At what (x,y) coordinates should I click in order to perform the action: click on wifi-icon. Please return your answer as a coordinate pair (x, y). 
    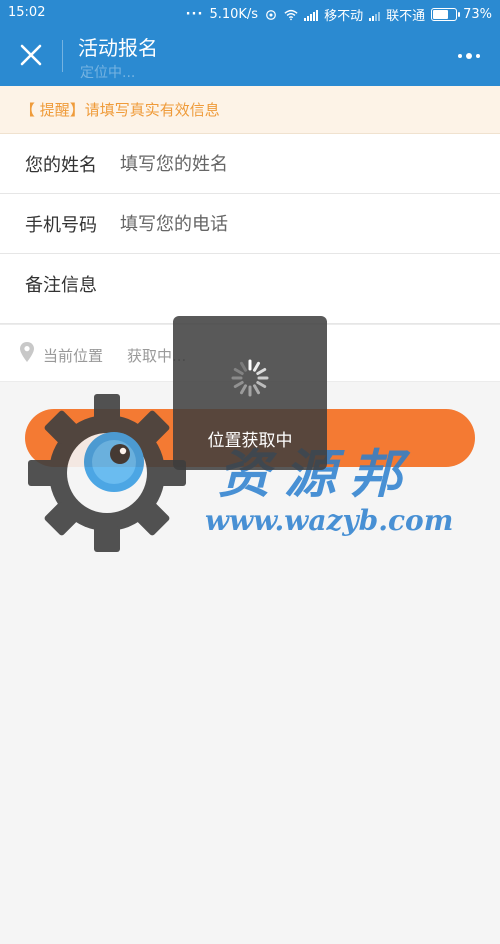
    Looking at the image, I should click on (291, 14).